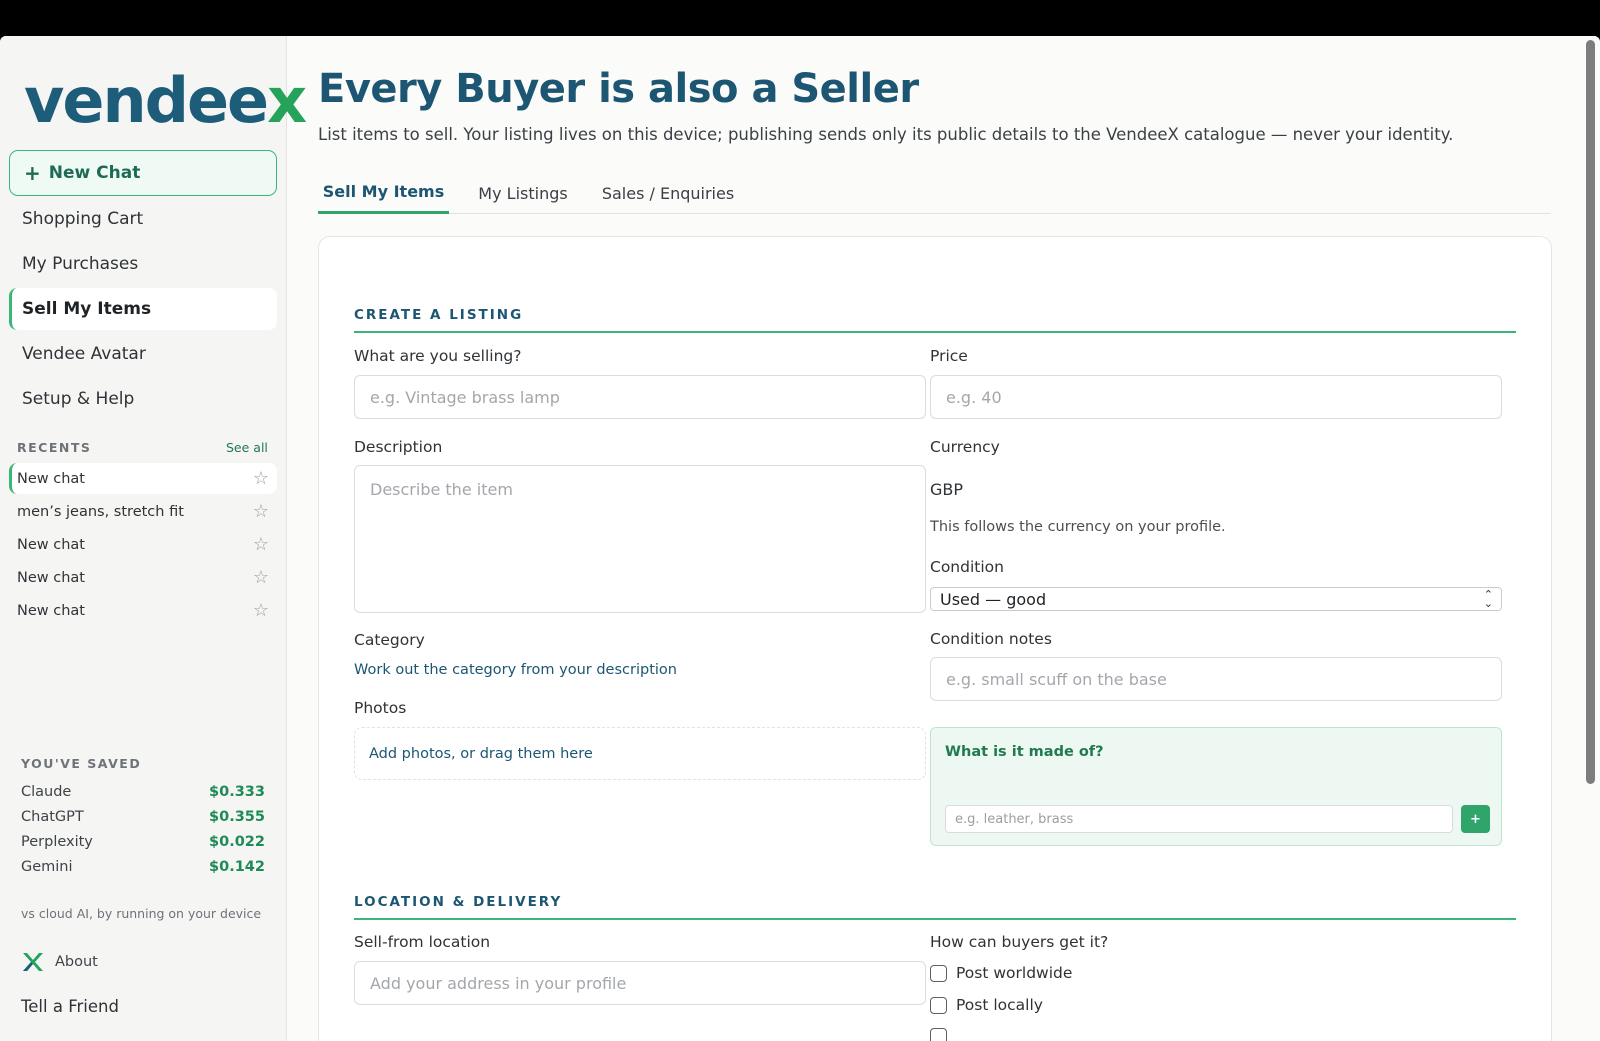 Image resolution: width=1600 pixels, height=1041 pixels. What do you see at coordinates (947, 489) in the screenshot?
I see `currency-value: GBP` at bounding box center [947, 489].